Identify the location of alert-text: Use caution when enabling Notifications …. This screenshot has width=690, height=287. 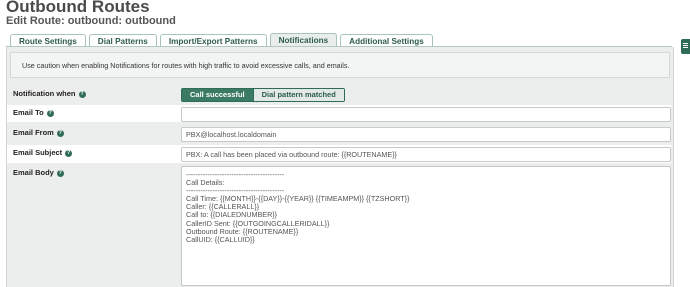
(186, 65).